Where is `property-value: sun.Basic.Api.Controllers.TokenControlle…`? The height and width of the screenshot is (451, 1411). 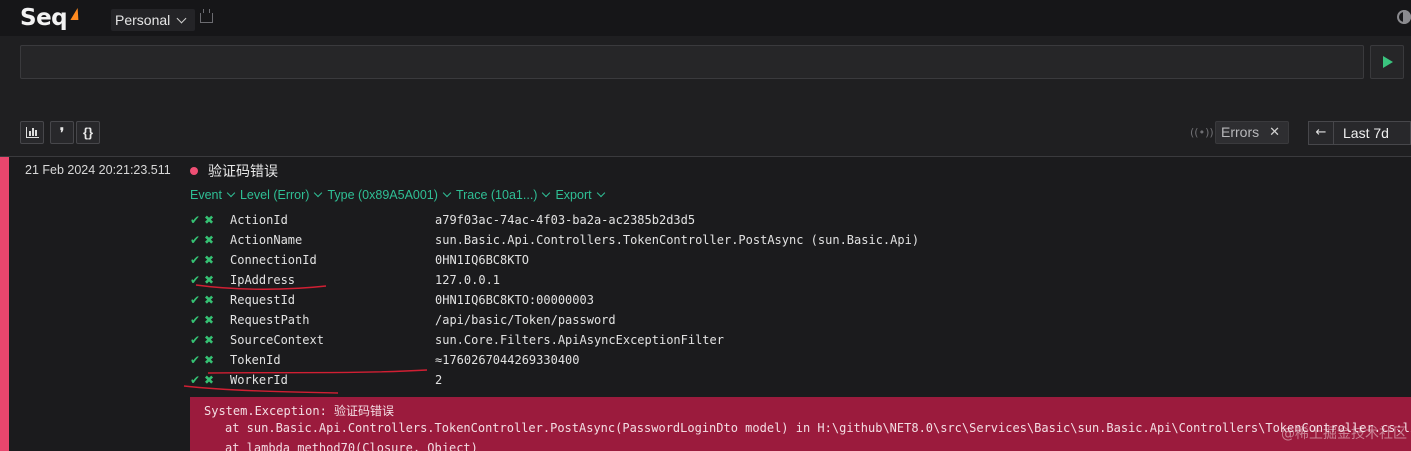
property-value: sun.Basic.Api.Controllers.TokenControlle… is located at coordinates (677, 240).